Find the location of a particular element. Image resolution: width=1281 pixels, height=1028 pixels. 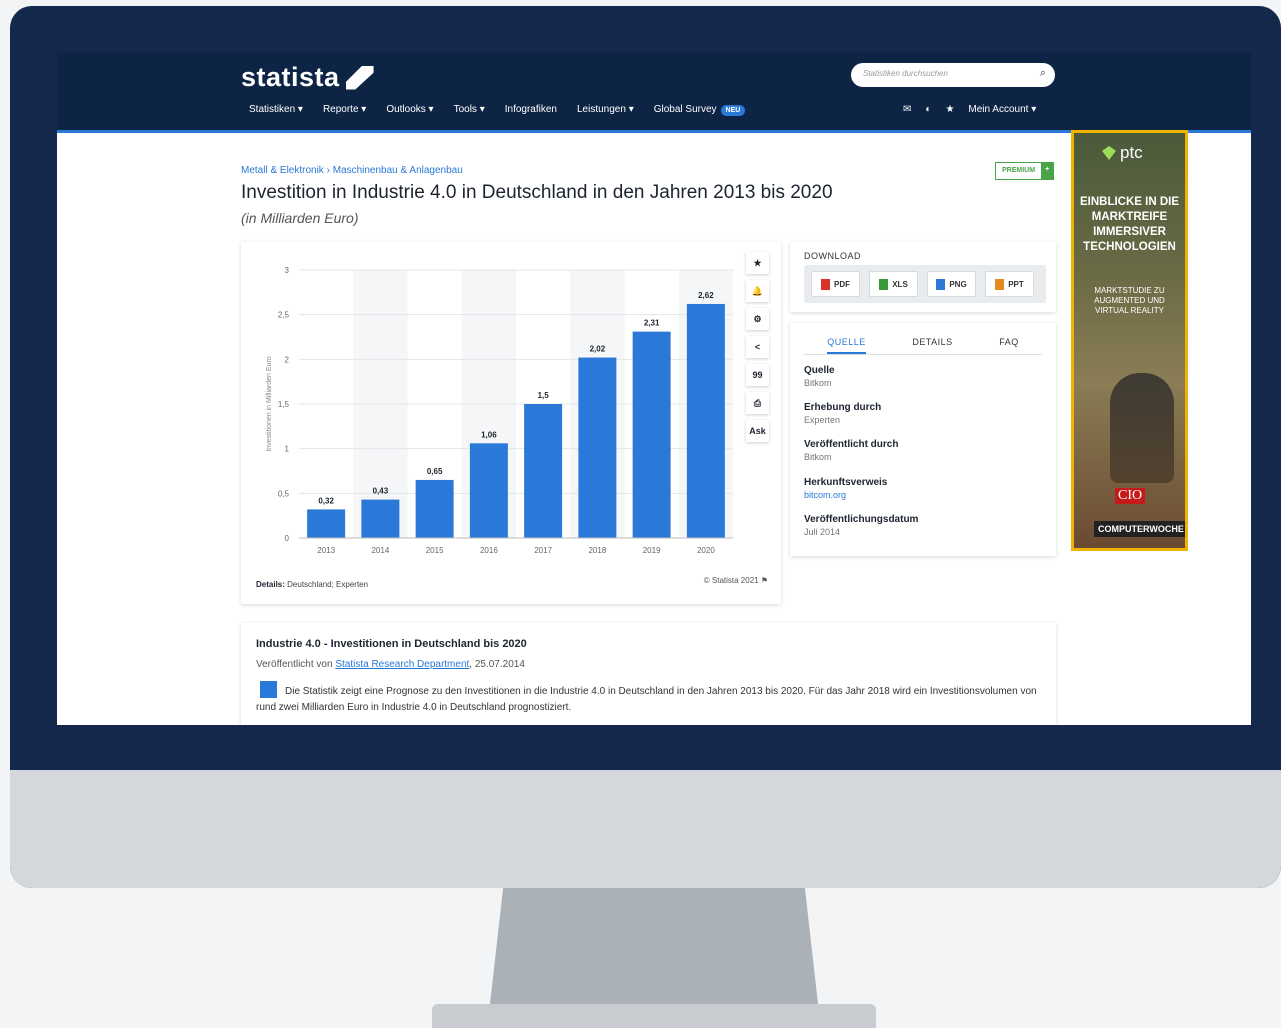

chart-toolbar: ★ 🔔 ⚙ < 99 ⎙ Ask is located at coordinates (757, 347).